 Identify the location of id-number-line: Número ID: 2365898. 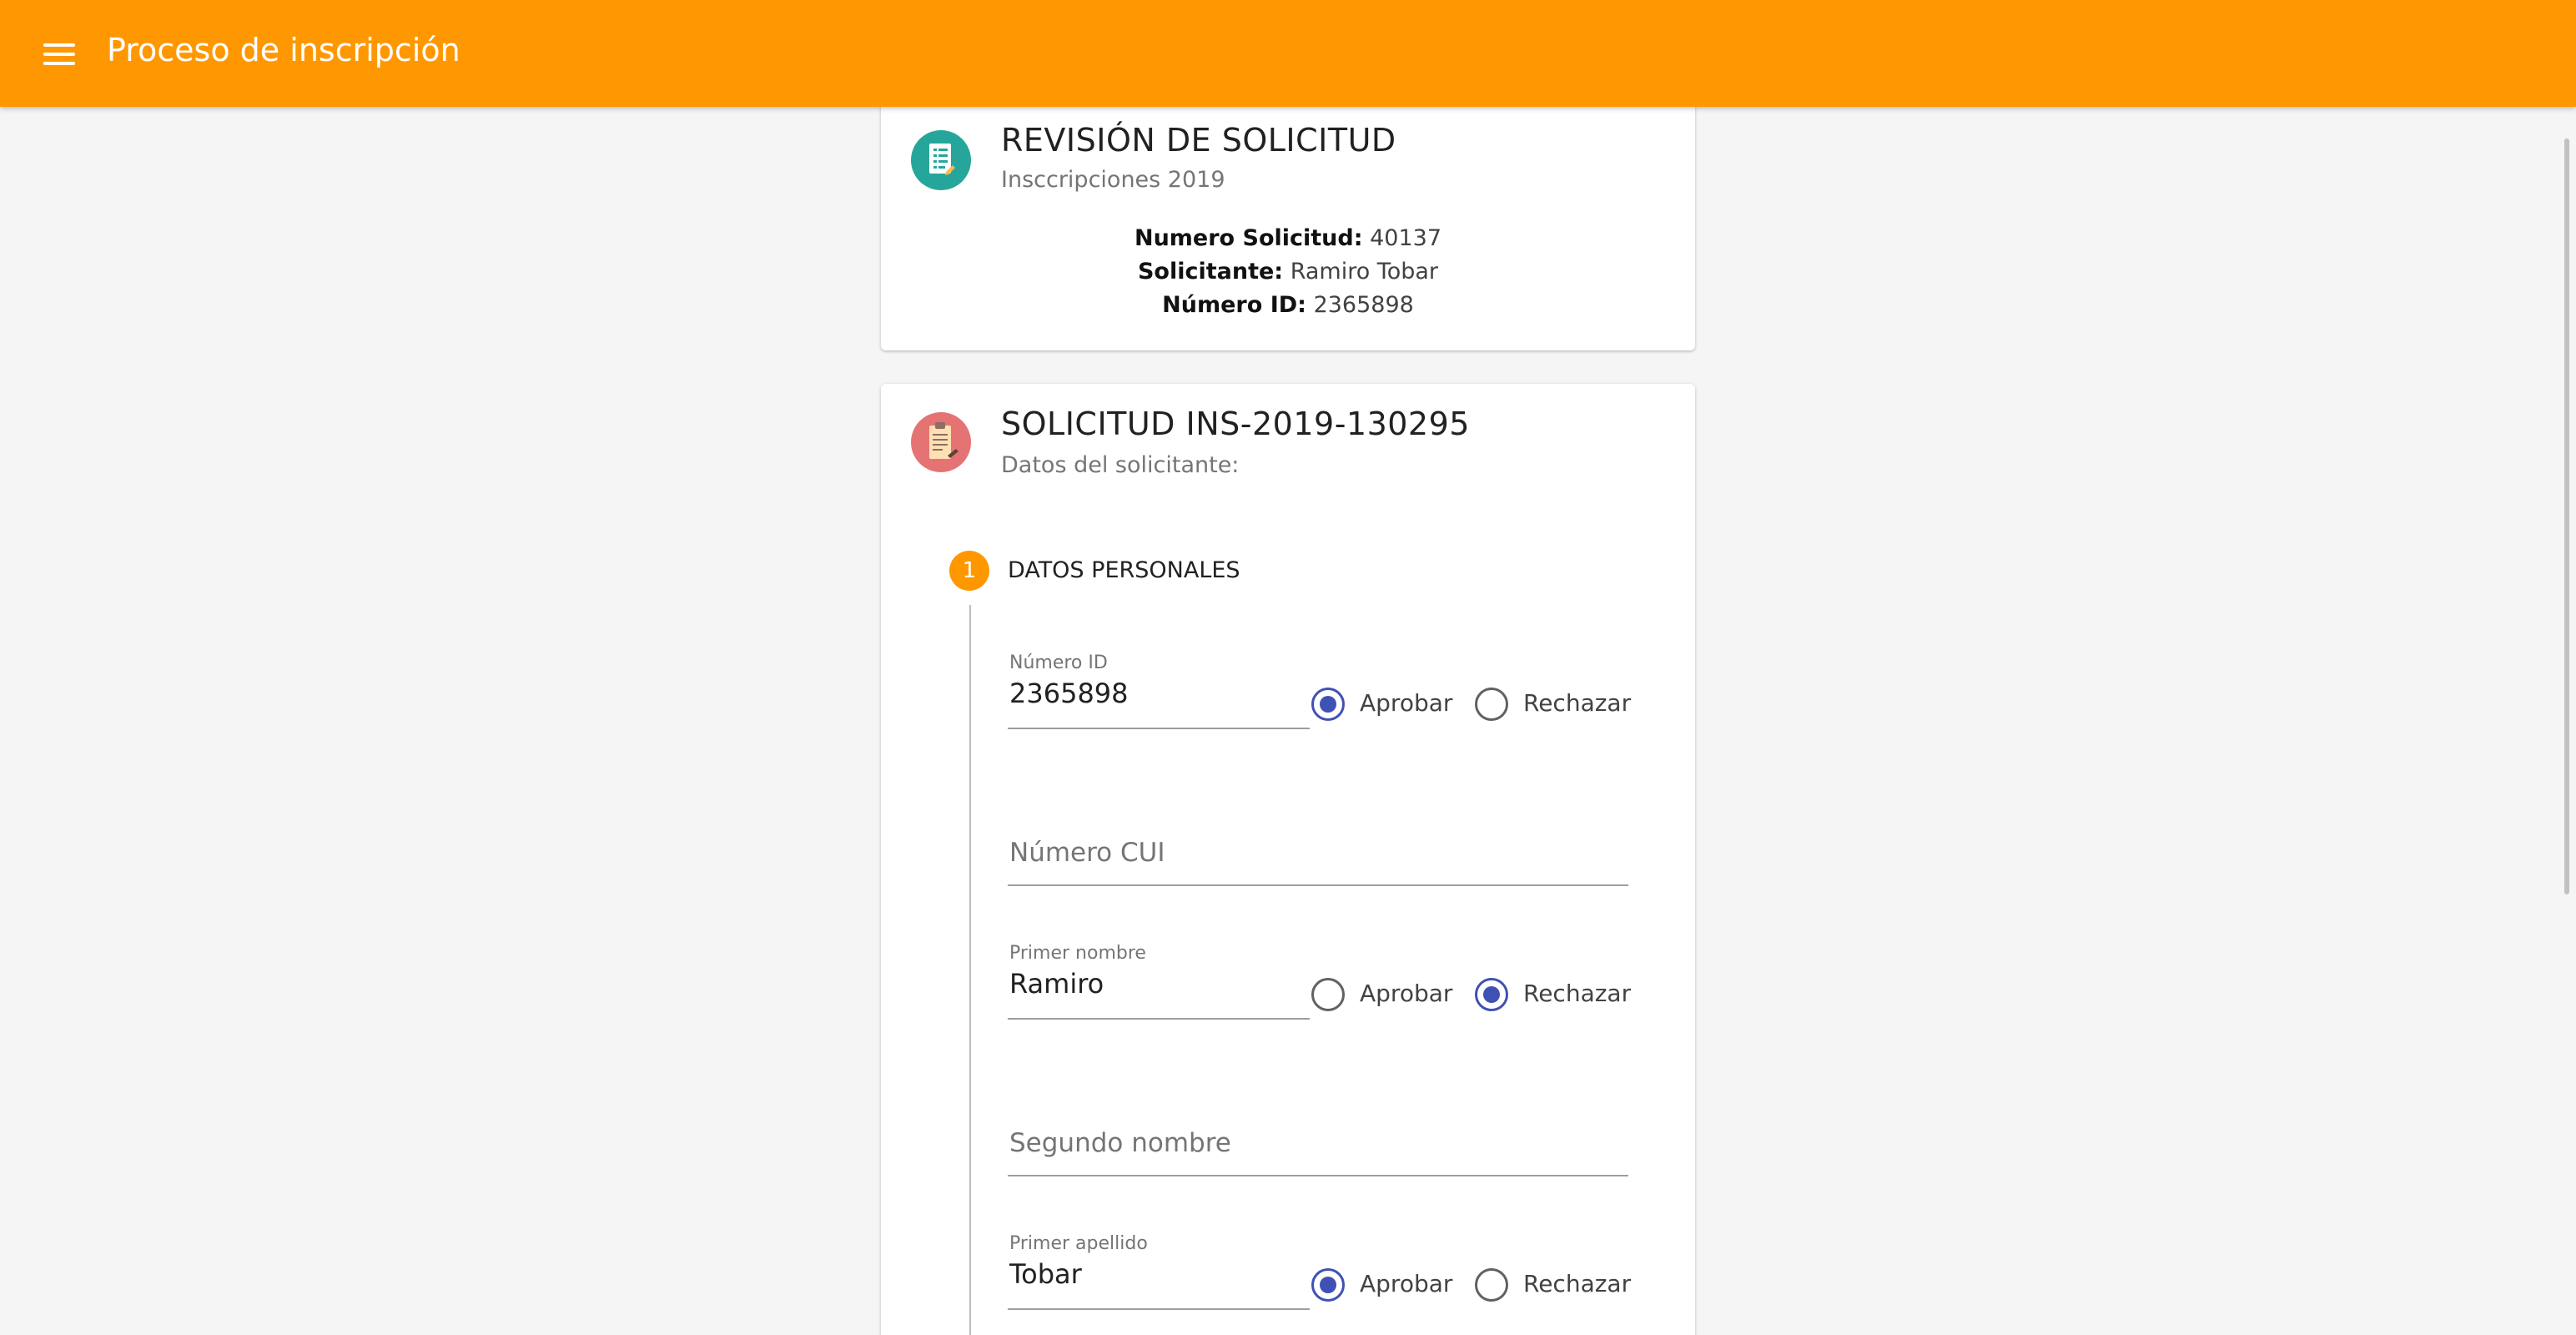
(1288, 305).